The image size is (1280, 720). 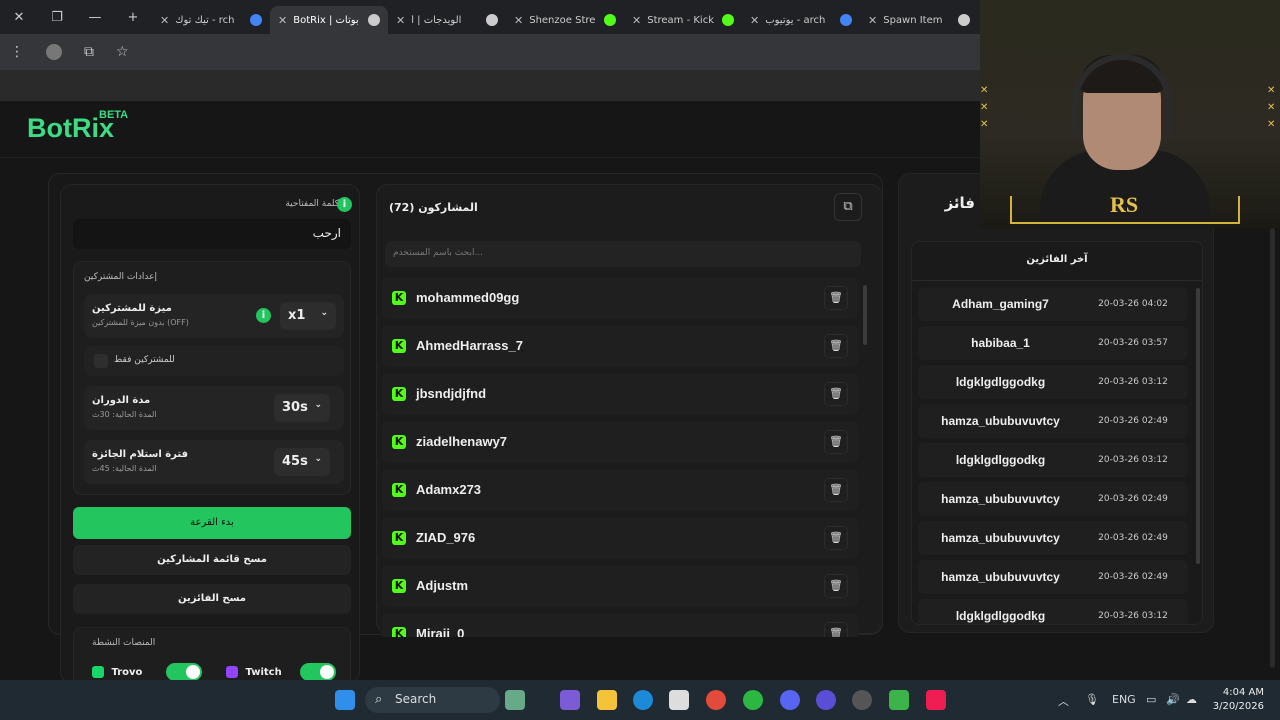 What do you see at coordinates (899, 700) in the screenshot?
I see `game-icon` at bounding box center [899, 700].